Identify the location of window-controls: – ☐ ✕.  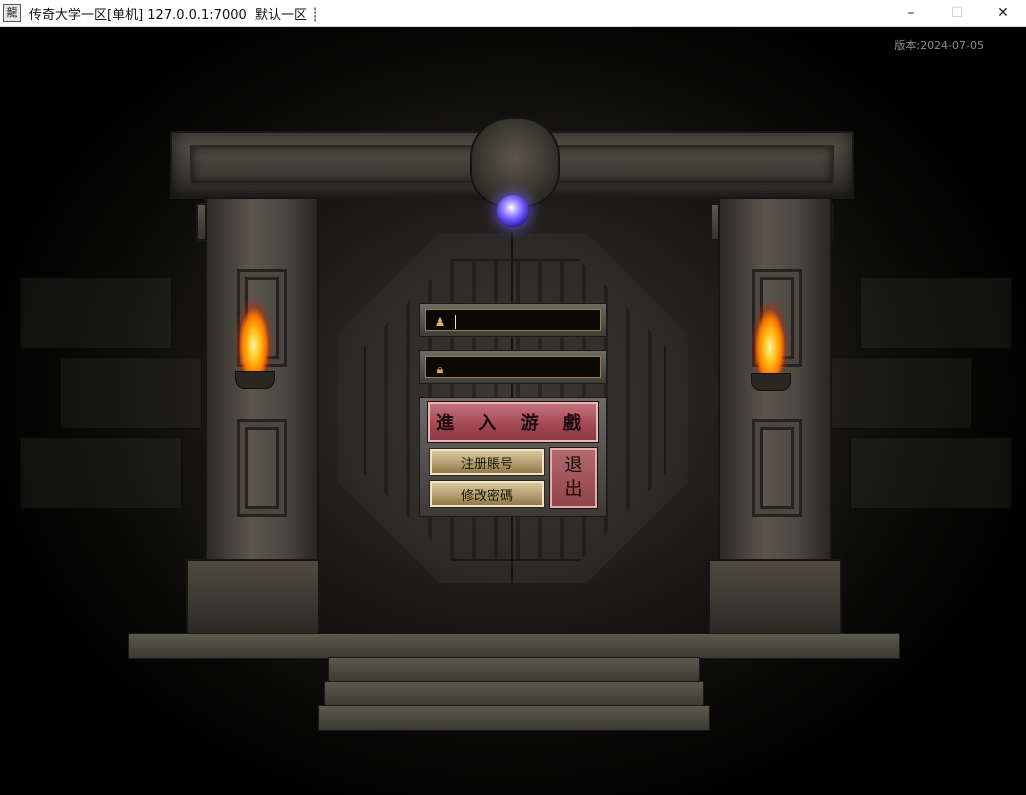
(957, 13).